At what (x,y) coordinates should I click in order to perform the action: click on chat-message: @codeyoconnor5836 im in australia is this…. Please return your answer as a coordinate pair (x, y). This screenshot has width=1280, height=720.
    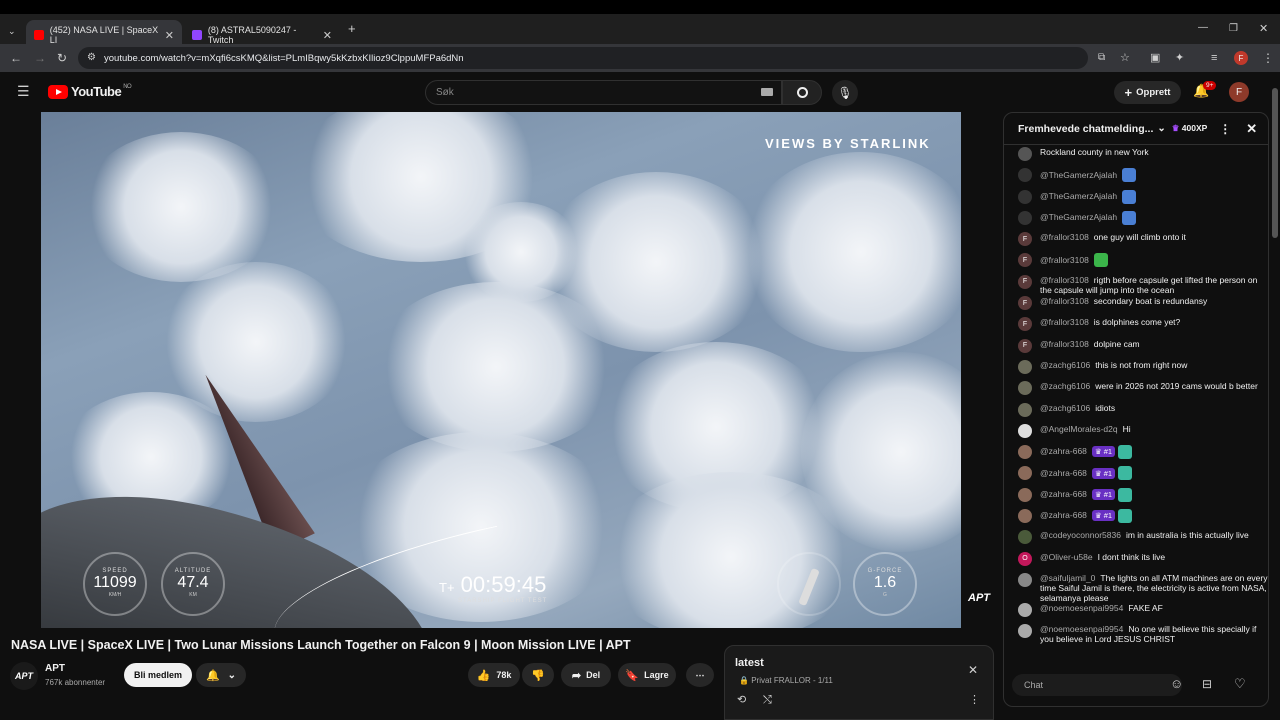
    Looking at the image, I should click on (1136, 540).